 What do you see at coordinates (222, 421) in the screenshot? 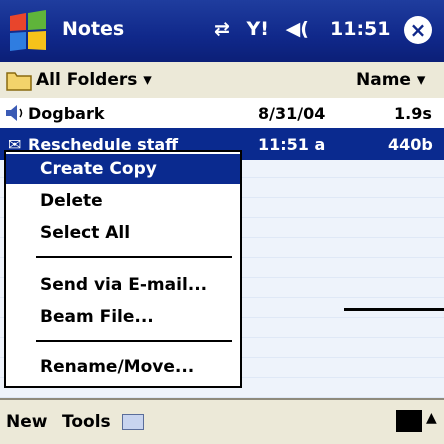
I see `menu-bar: New Tools ▲` at bounding box center [222, 421].